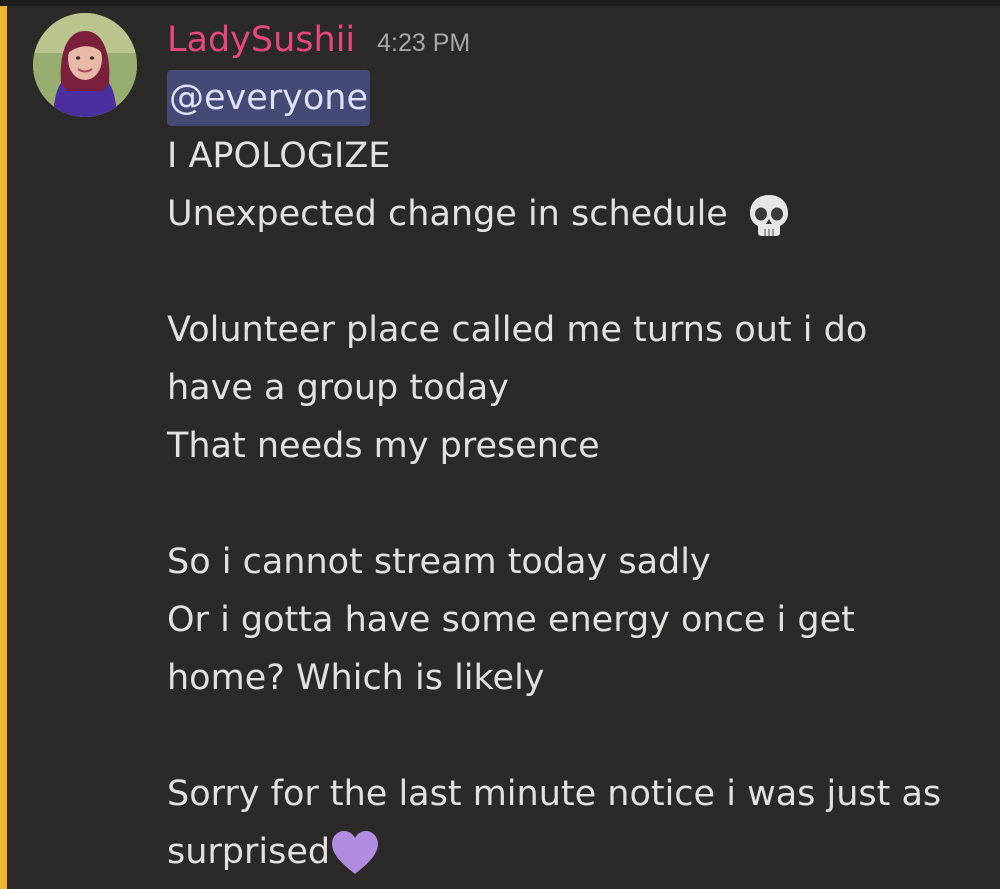 This screenshot has height=889, width=1000. I want to click on purple-heart-emoji-icon, so click(355, 853).